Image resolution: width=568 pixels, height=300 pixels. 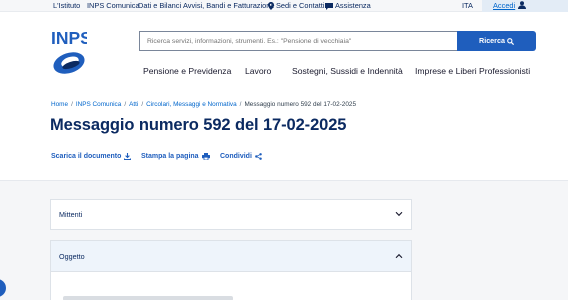 What do you see at coordinates (511, 41) in the screenshot?
I see `search-icon` at bounding box center [511, 41].